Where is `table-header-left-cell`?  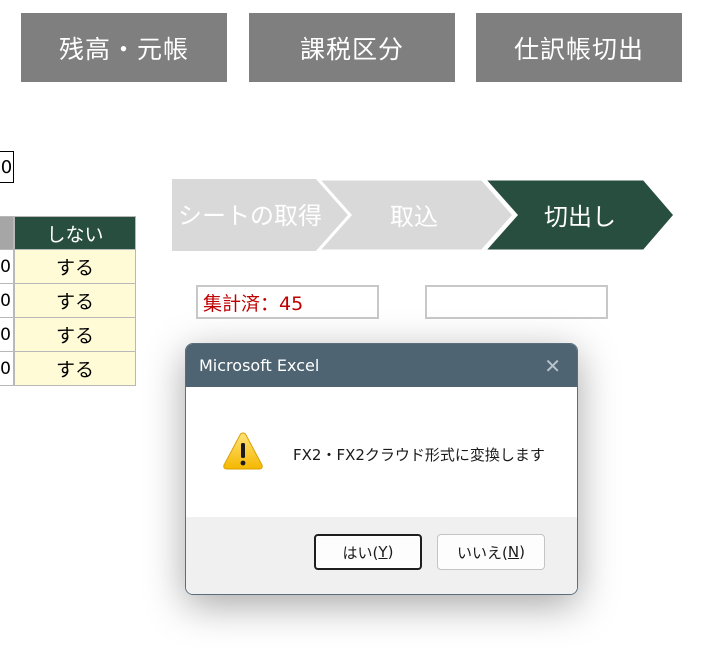 table-header-left-cell is located at coordinates (7, 233).